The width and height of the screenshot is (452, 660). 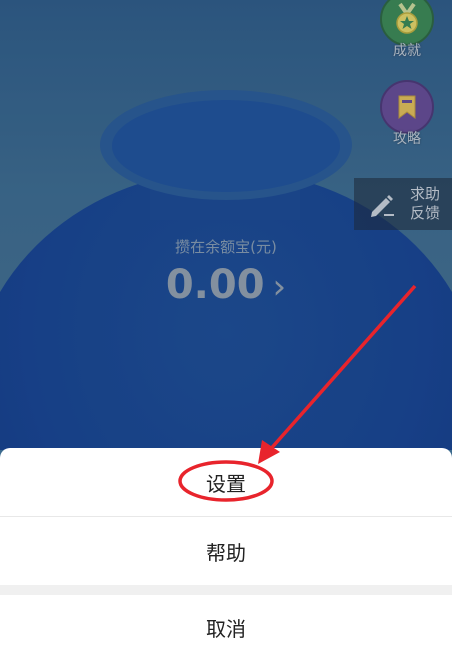 I want to click on settings-option-label: 设置, so click(x=226, y=483).